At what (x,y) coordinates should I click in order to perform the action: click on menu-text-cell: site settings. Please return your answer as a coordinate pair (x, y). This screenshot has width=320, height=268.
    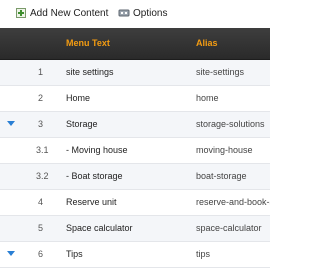
    Looking at the image, I should click on (128, 72).